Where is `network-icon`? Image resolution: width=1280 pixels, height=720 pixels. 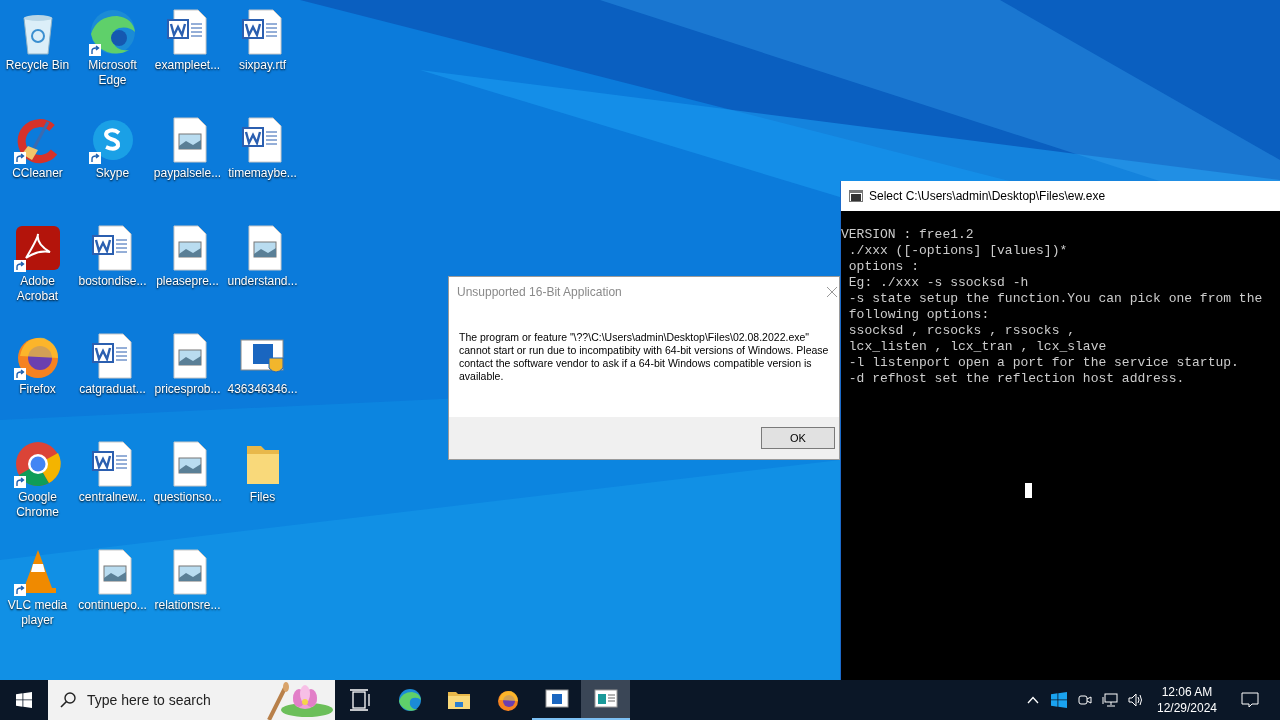
network-icon is located at coordinates (1110, 700).